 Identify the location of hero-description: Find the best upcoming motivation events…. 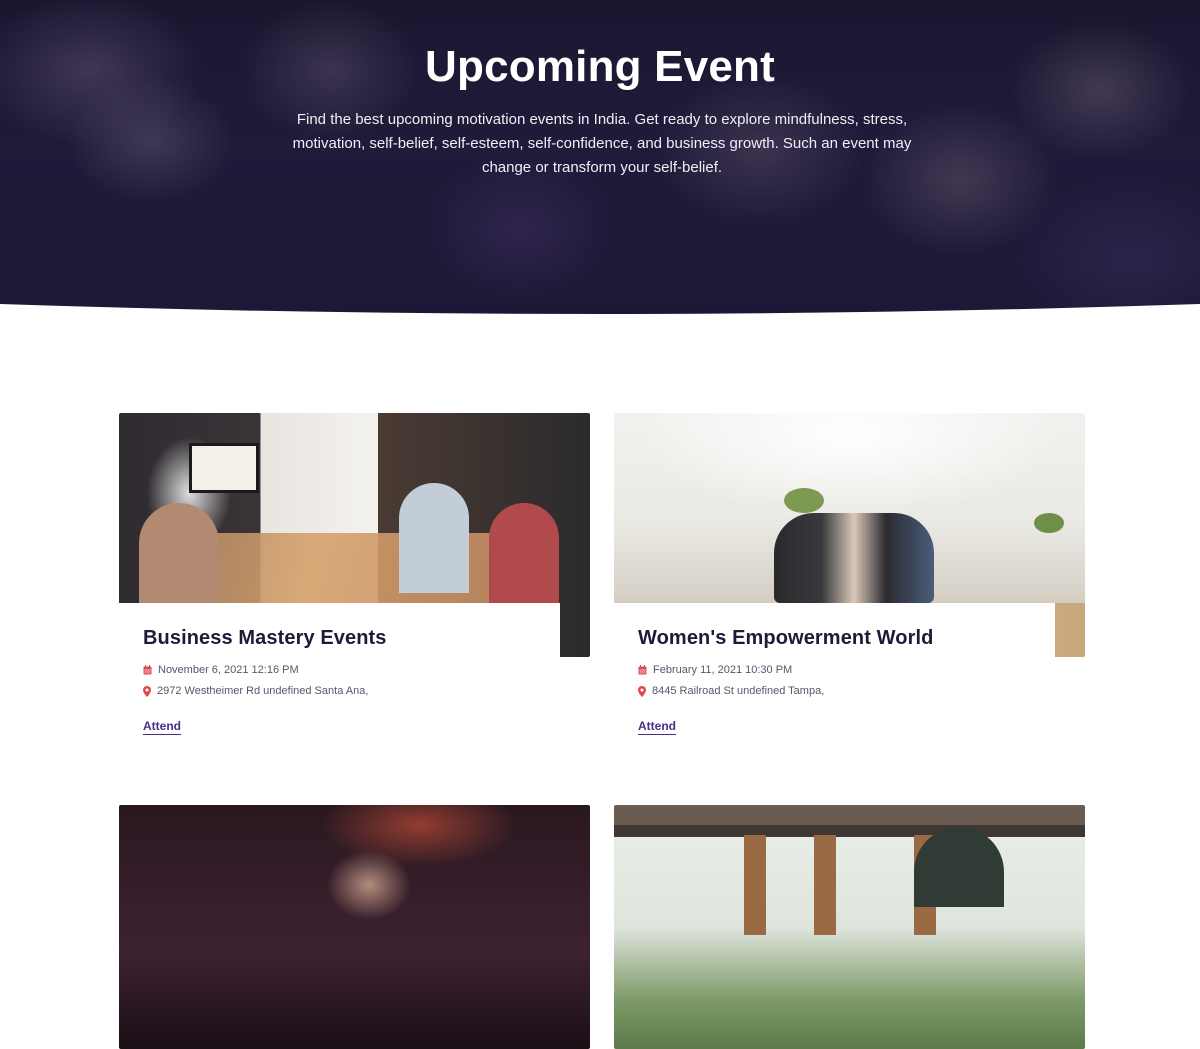
(602, 143).